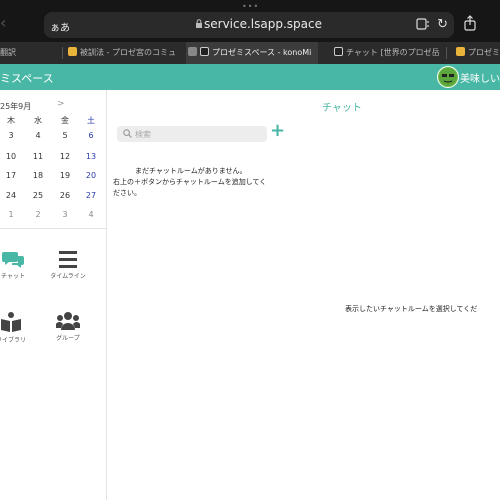  Describe the element at coordinates (91, 175) in the screenshot. I see `calendar-day: 20` at that location.